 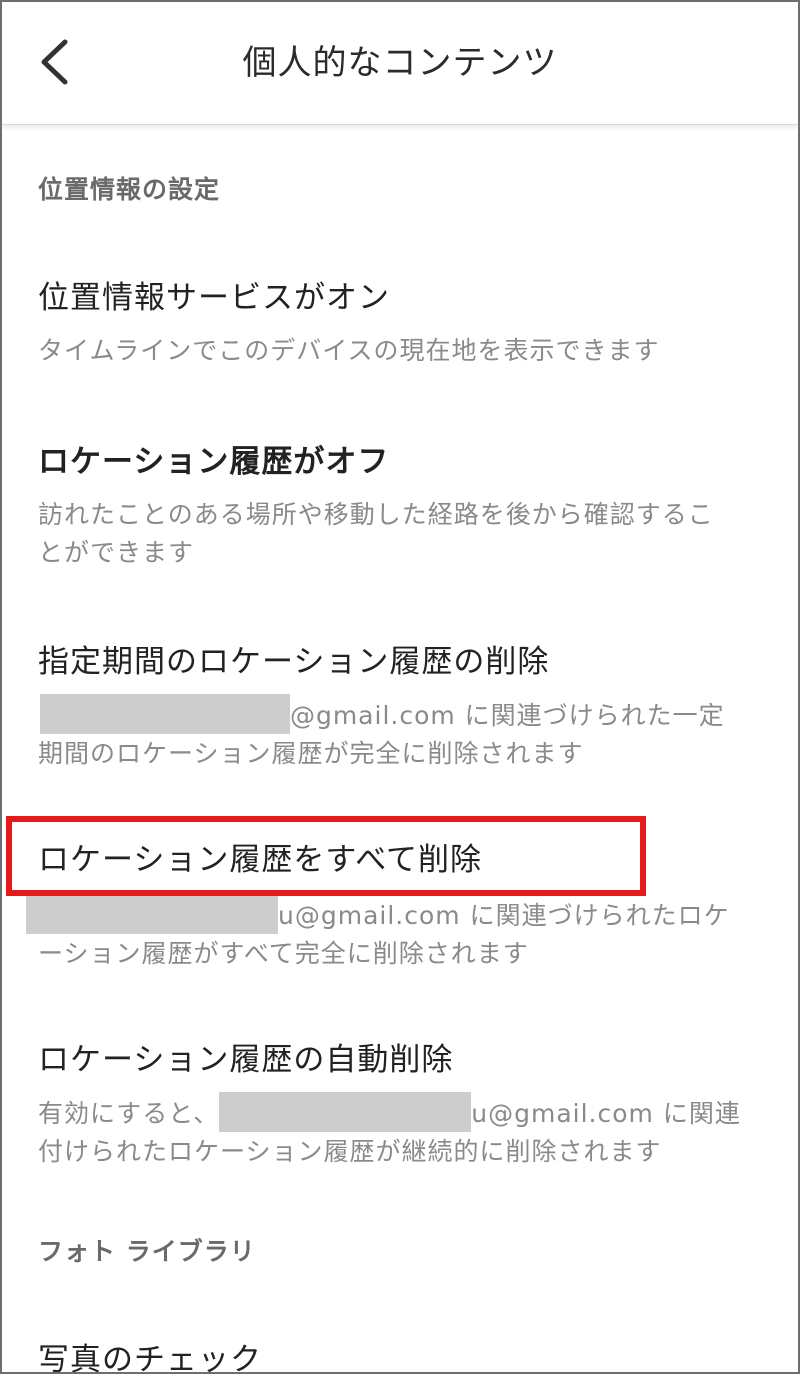 I want to click on setting-description: 訪れたことのある場所や移動した経路を後から確認するこ とができます, so click(x=398, y=534).